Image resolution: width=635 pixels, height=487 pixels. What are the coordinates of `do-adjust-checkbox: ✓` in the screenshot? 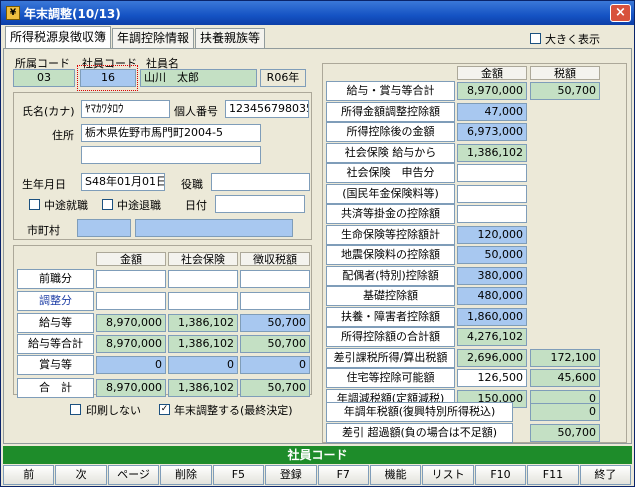 It's located at (164, 409).